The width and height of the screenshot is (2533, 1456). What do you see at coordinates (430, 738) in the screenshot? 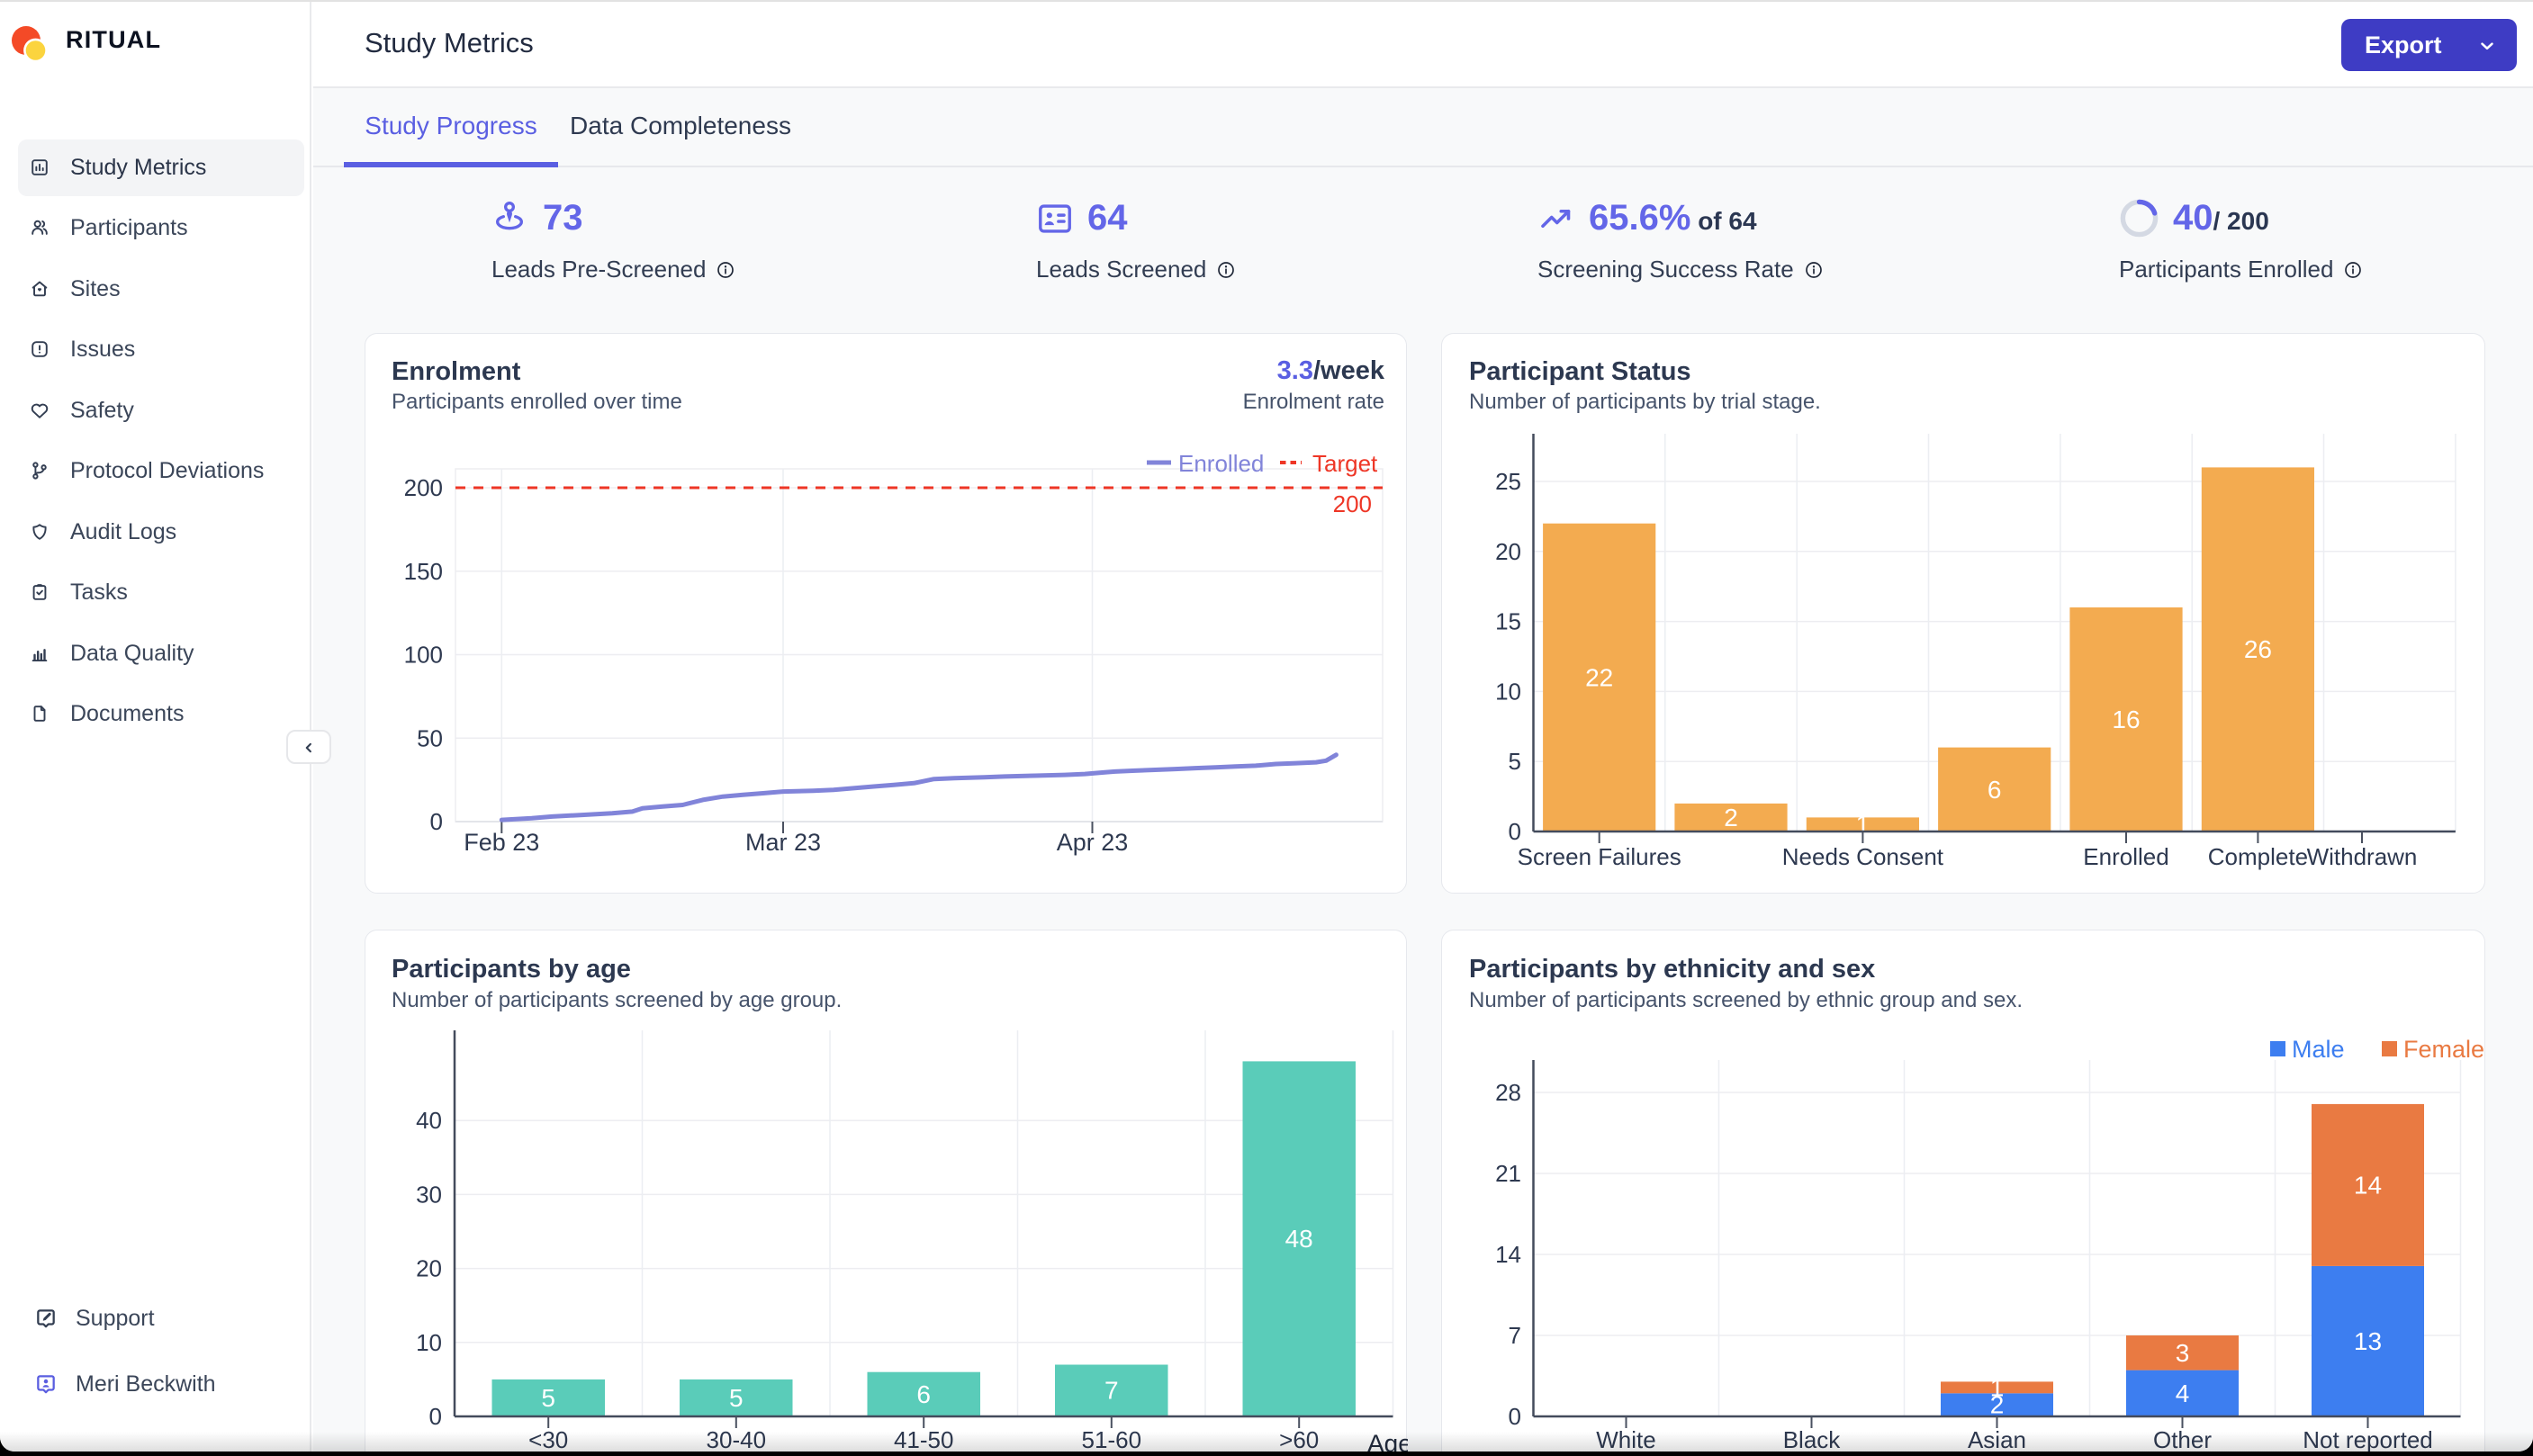
I see `svg-text: 50` at bounding box center [430, 738].